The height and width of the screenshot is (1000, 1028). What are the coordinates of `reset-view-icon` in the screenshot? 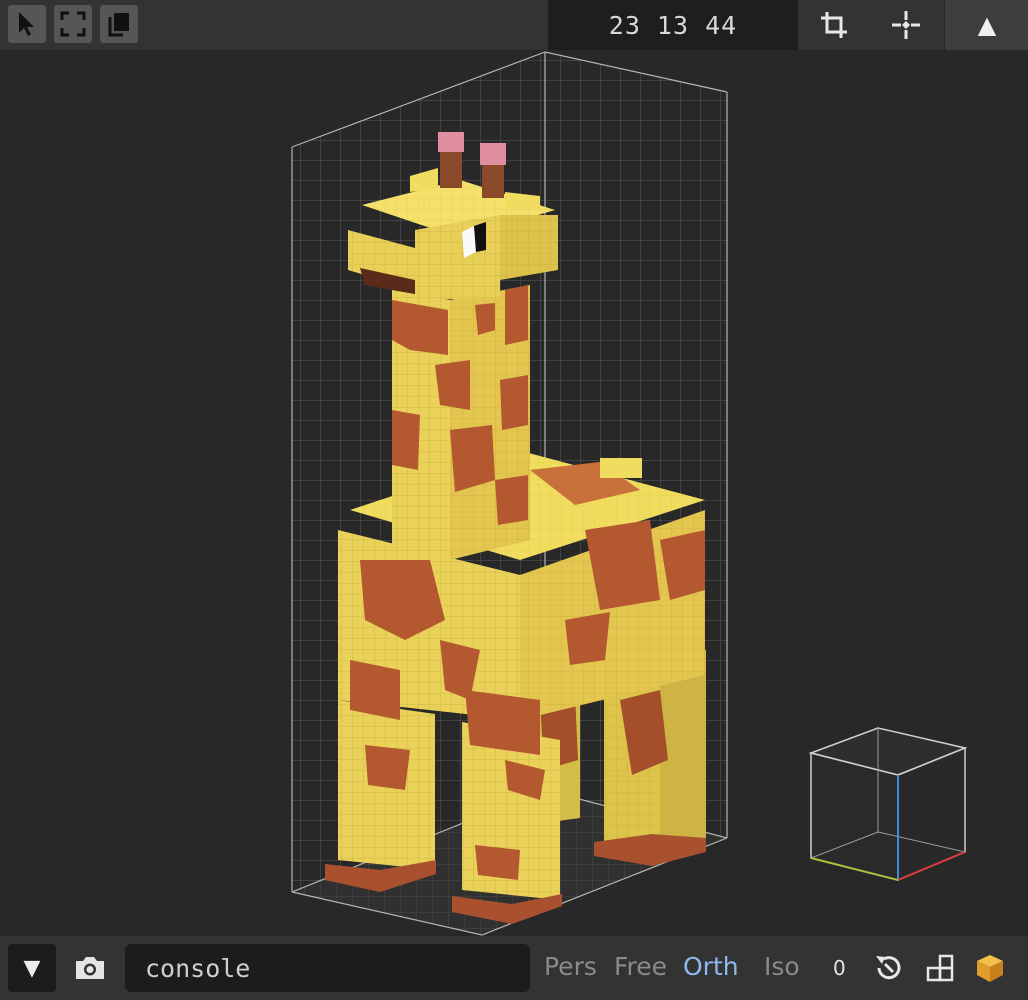 It's located at (888, 968).